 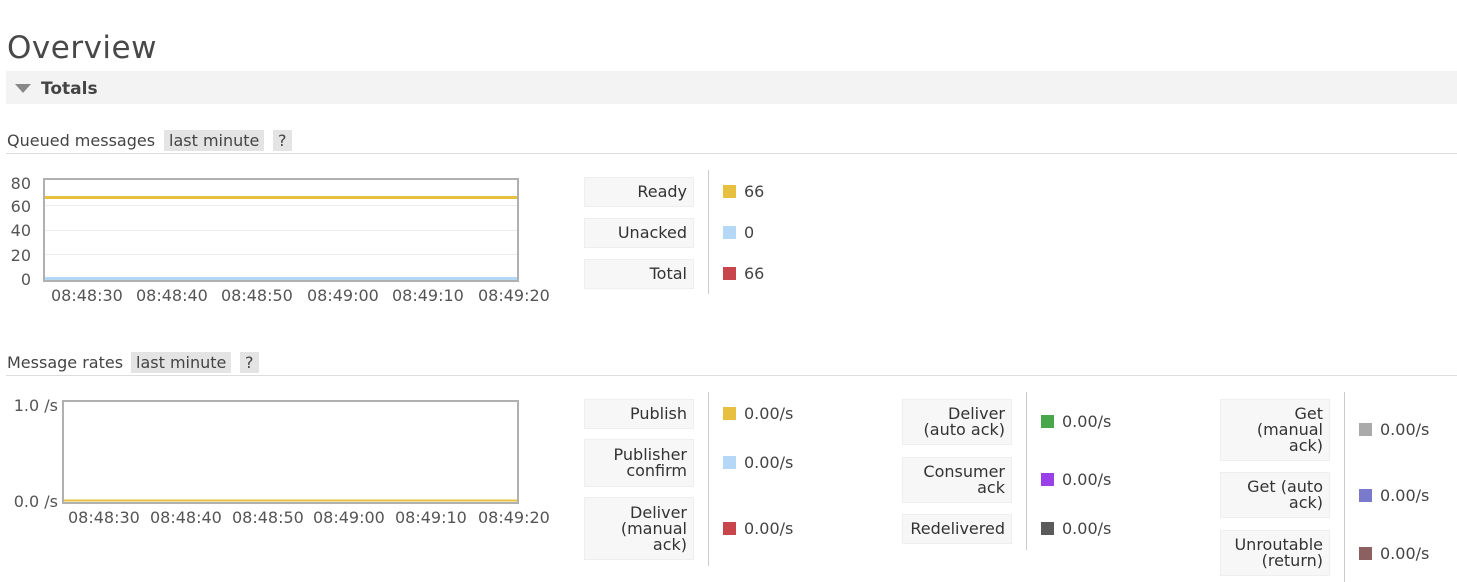 I want to click on y-tick-label: 0.0 /s, so click(x=35, y=501).